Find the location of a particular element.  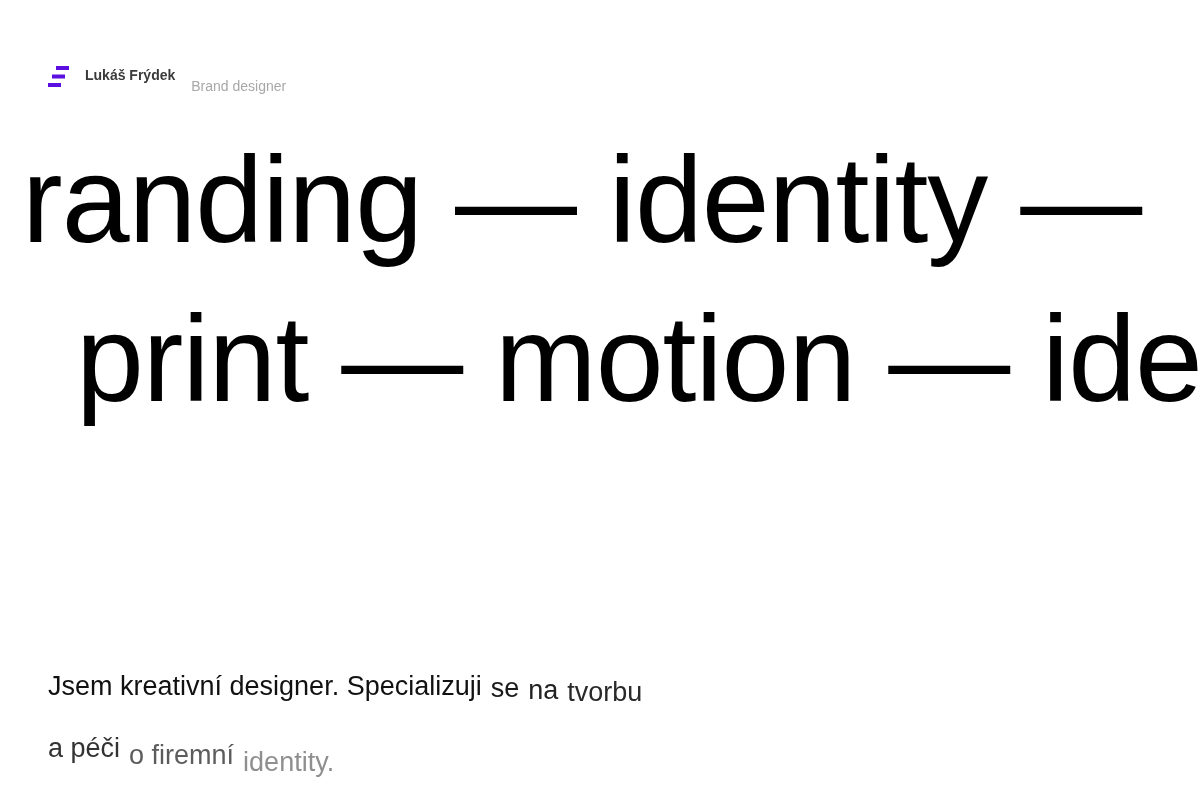

logo-icon is located at coordinates (58, 76).